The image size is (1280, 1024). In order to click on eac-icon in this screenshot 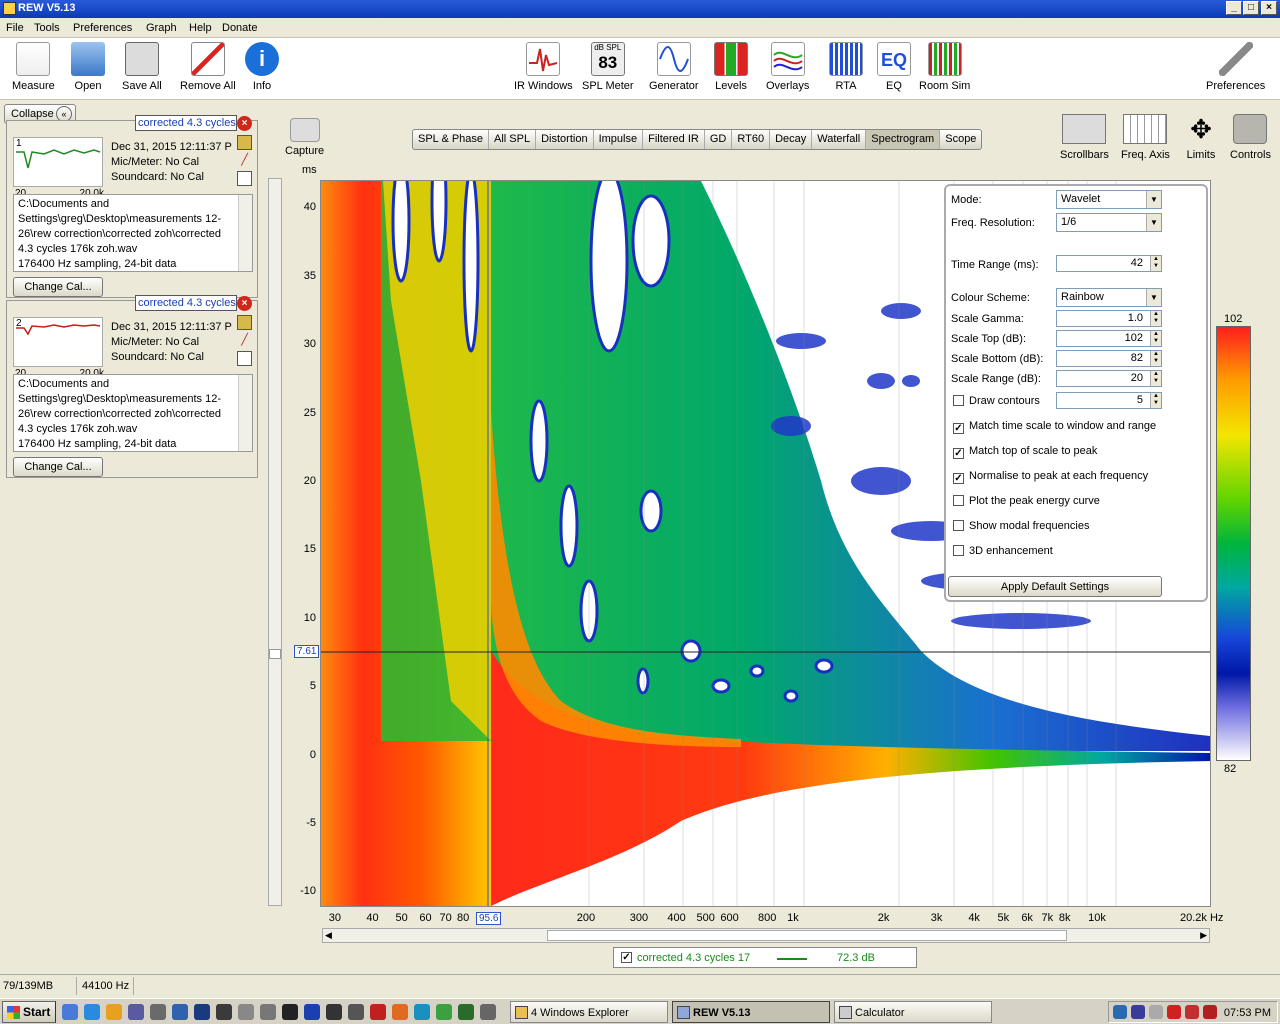, I will do `click(246, 1012)`.